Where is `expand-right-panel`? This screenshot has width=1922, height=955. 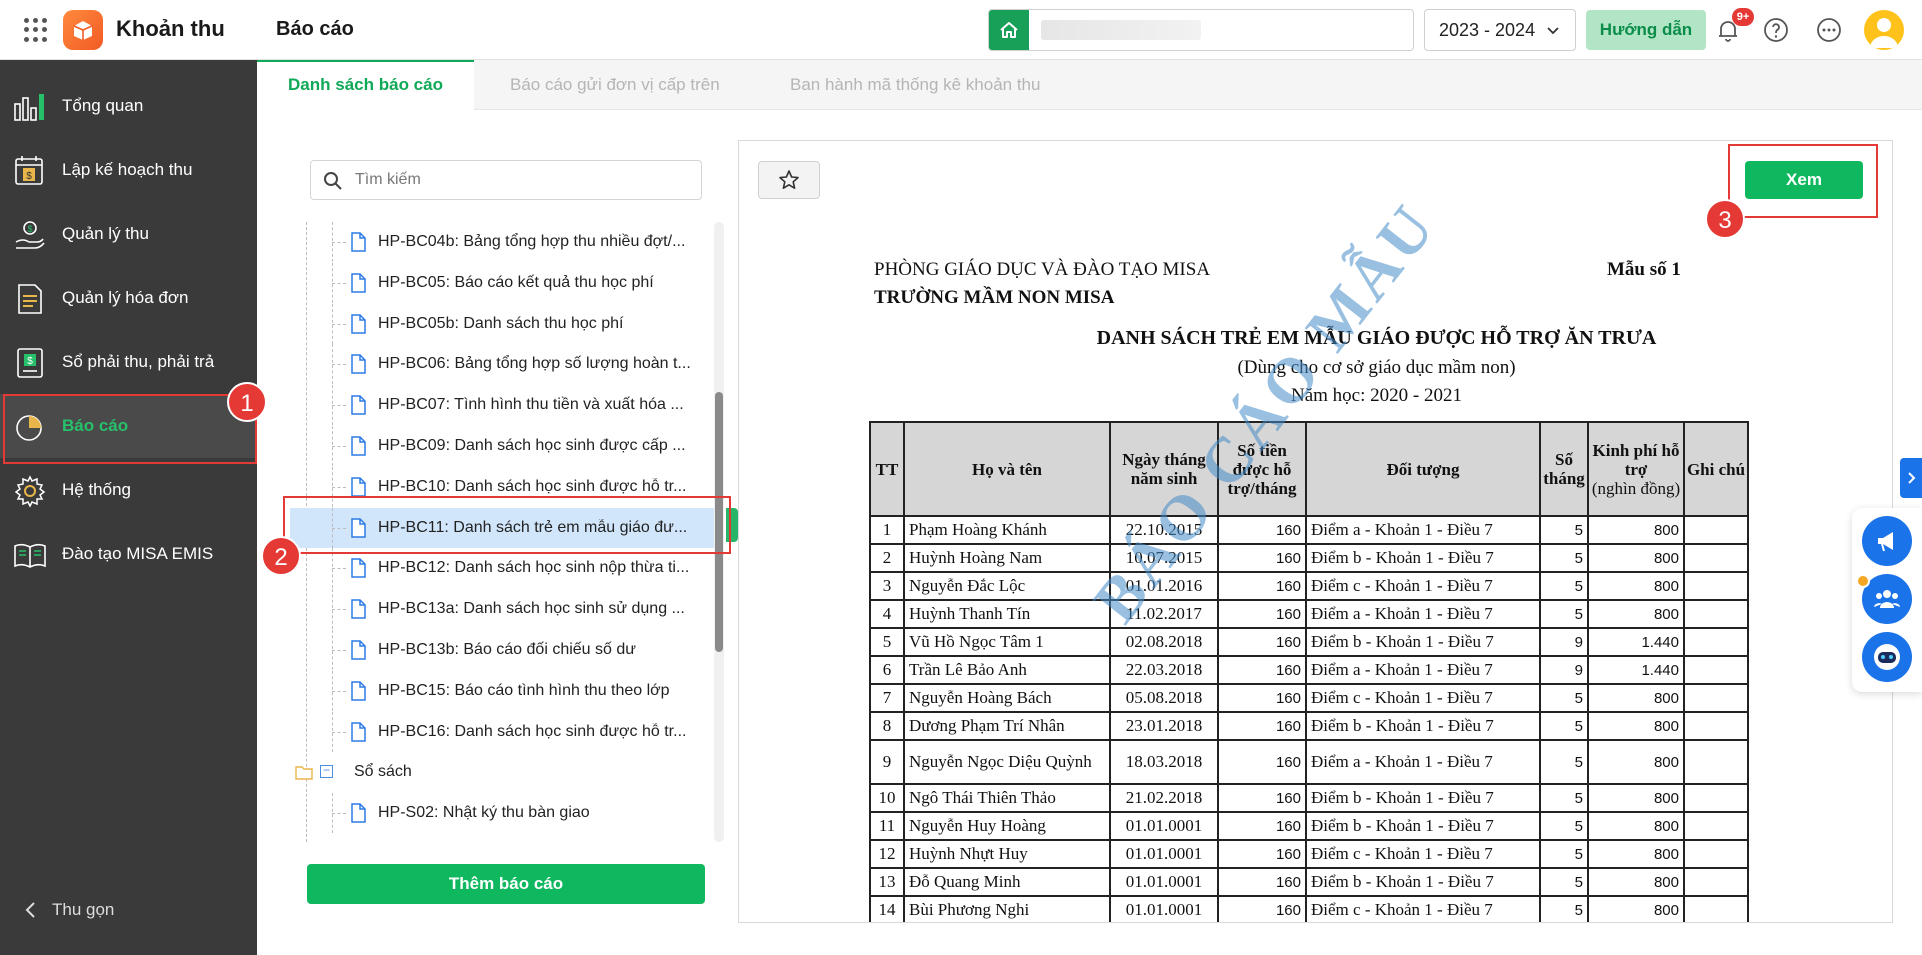
expand-right-panel is located at coordinates (1911, 478).